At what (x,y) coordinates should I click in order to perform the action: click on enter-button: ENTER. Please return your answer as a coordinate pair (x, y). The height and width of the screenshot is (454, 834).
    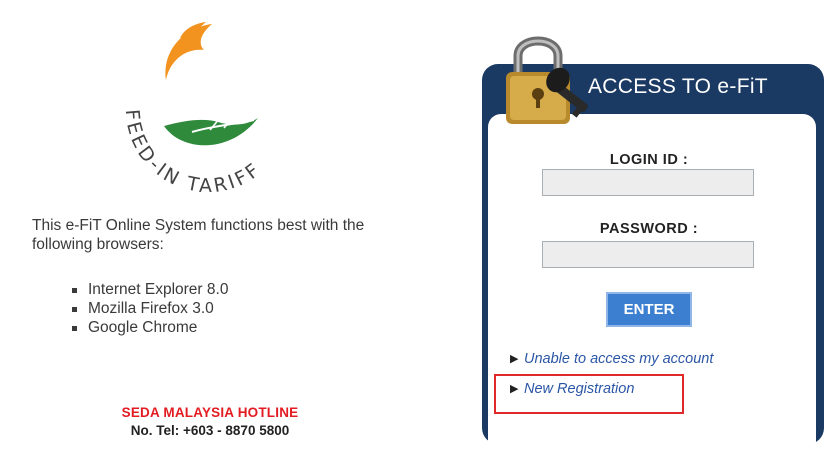
    Looking at the image, I should click on (649, 309).